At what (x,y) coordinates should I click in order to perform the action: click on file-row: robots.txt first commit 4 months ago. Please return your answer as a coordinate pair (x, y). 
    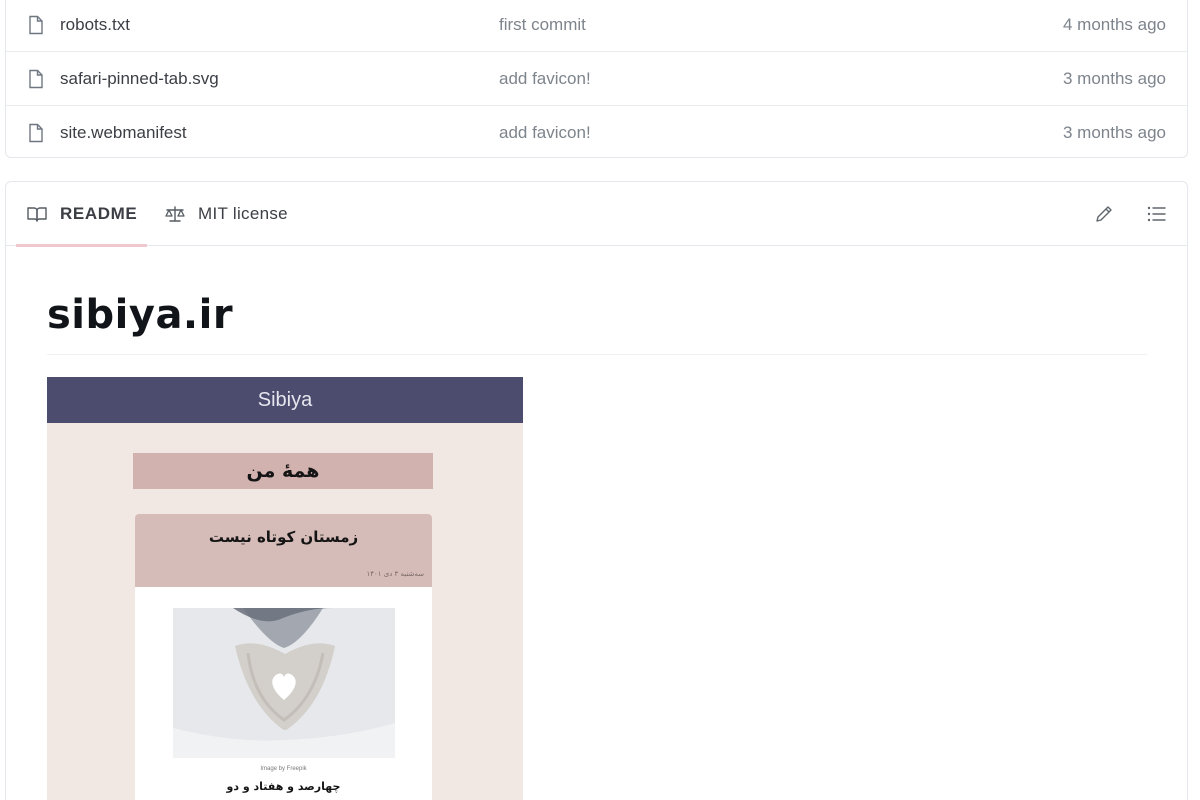
    Looking at the image, I should click on (596, 26).